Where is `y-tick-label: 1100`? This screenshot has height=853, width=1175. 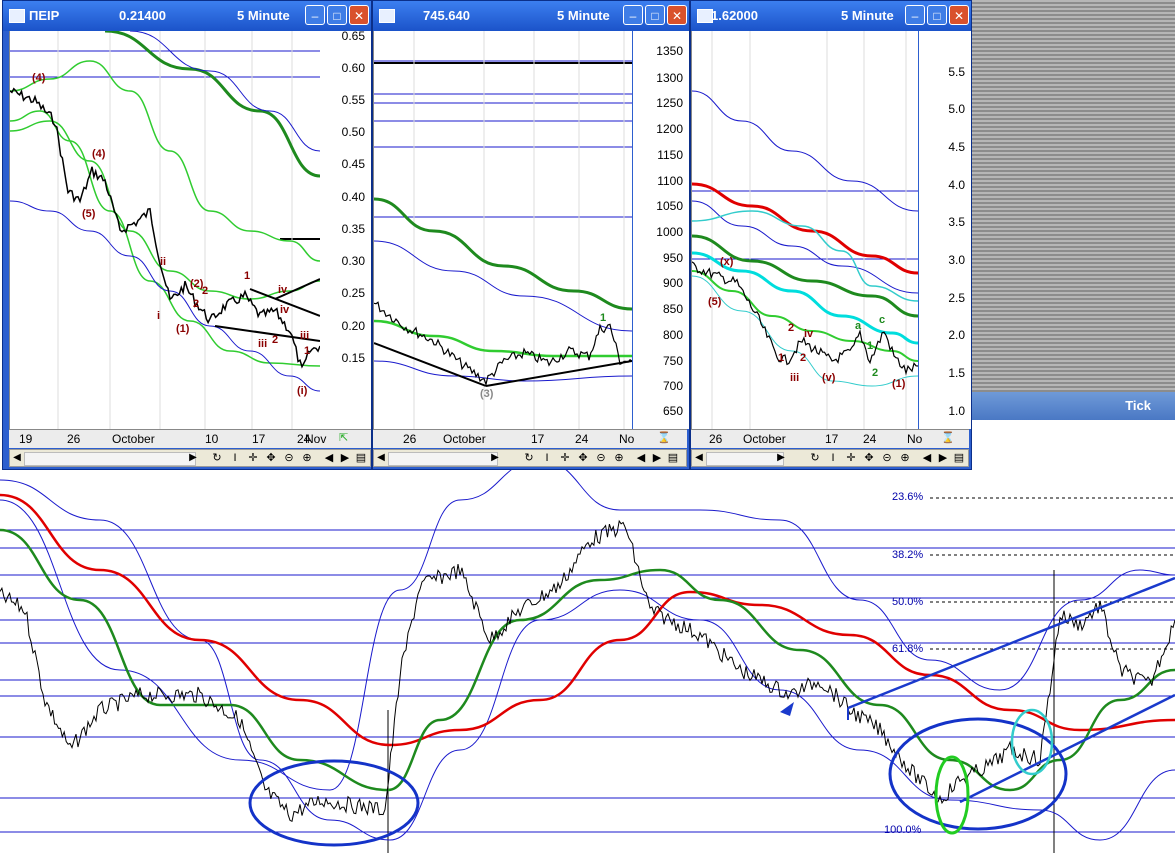 y-tick-label: 1100 is located at coordinates (670, 181).